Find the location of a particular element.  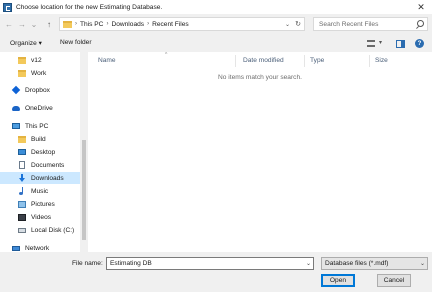

sidebar-item-label: Desktop is located at coordinates (43, 152).